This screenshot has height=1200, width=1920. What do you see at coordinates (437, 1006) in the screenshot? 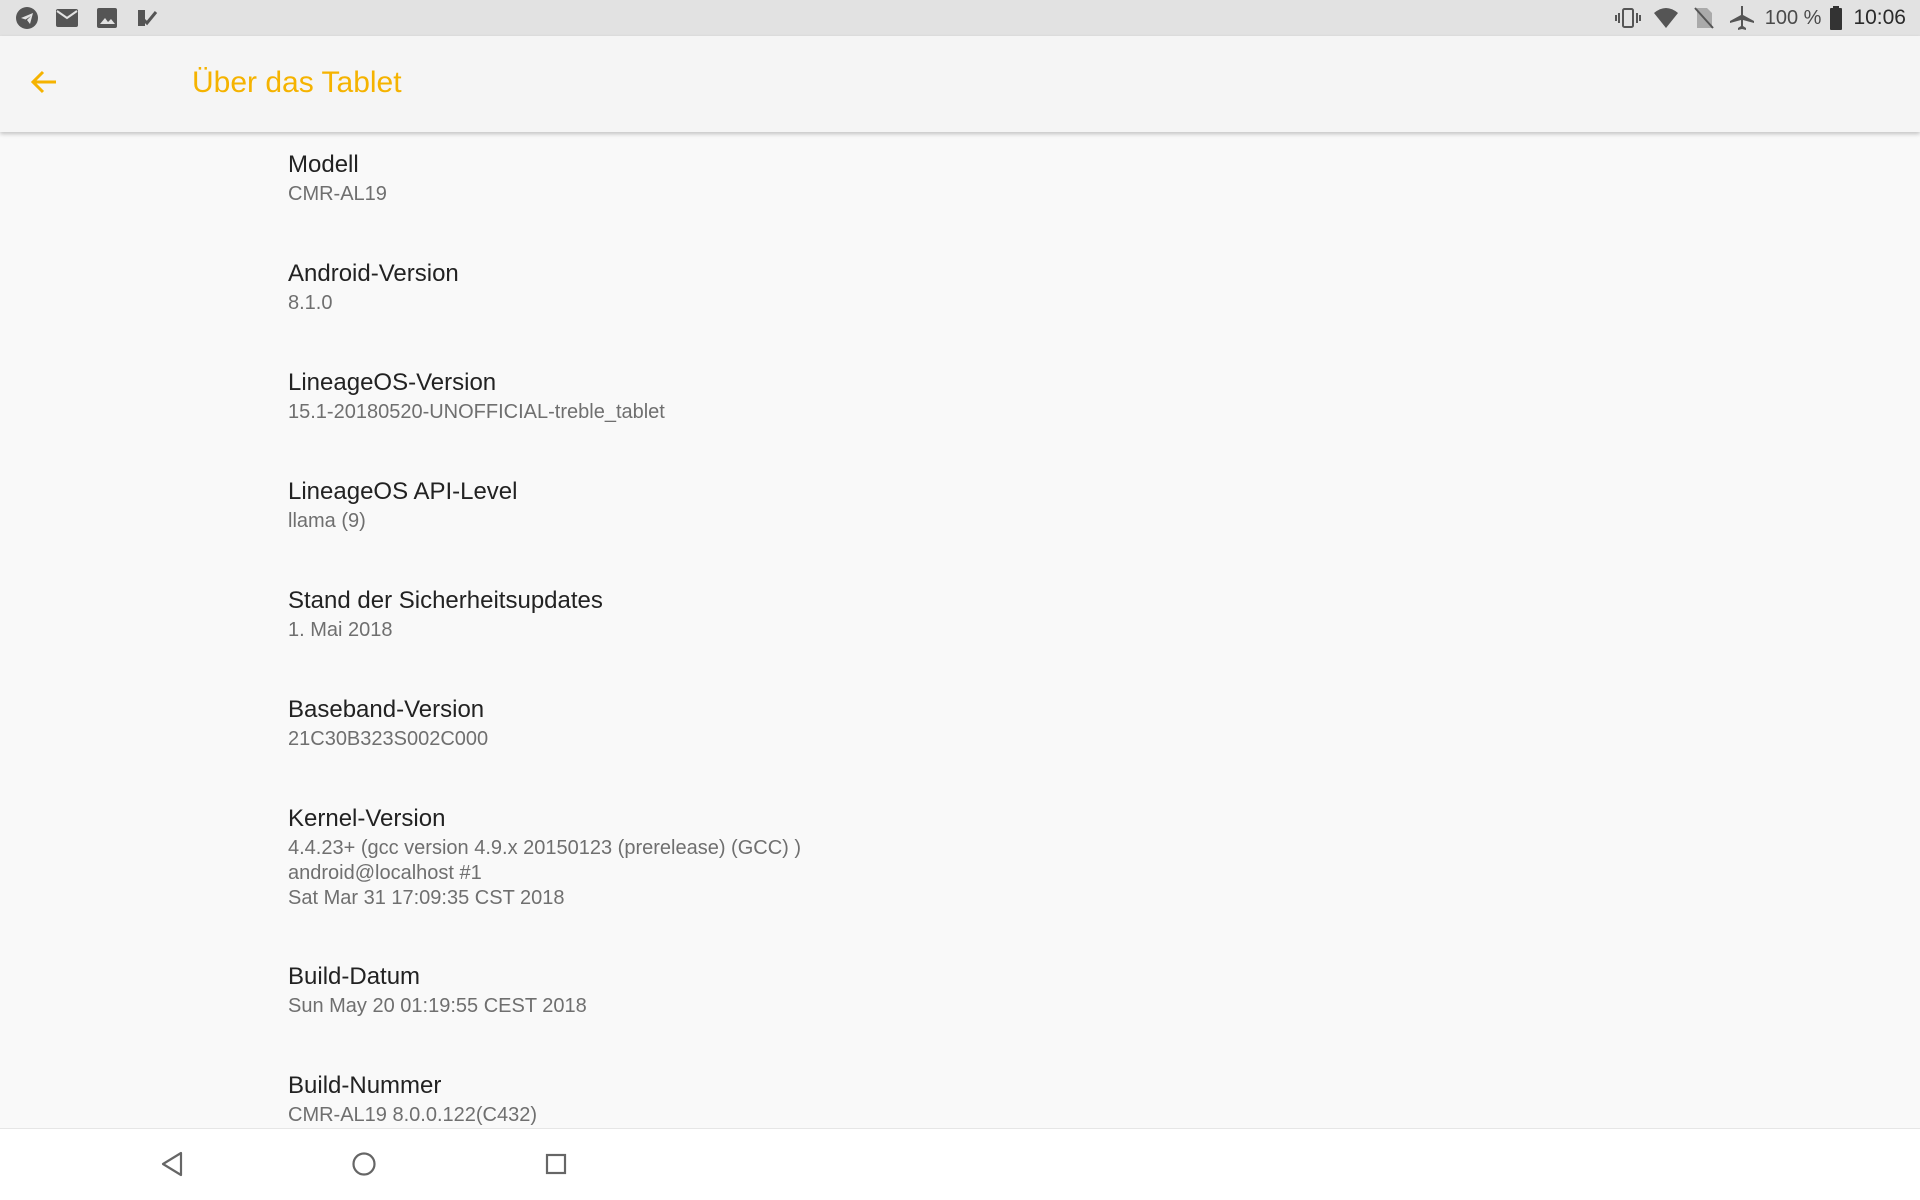
I see `item-value: Sun May 20 01:19:55 CEST 2018` at bounding box center [437, 1006].